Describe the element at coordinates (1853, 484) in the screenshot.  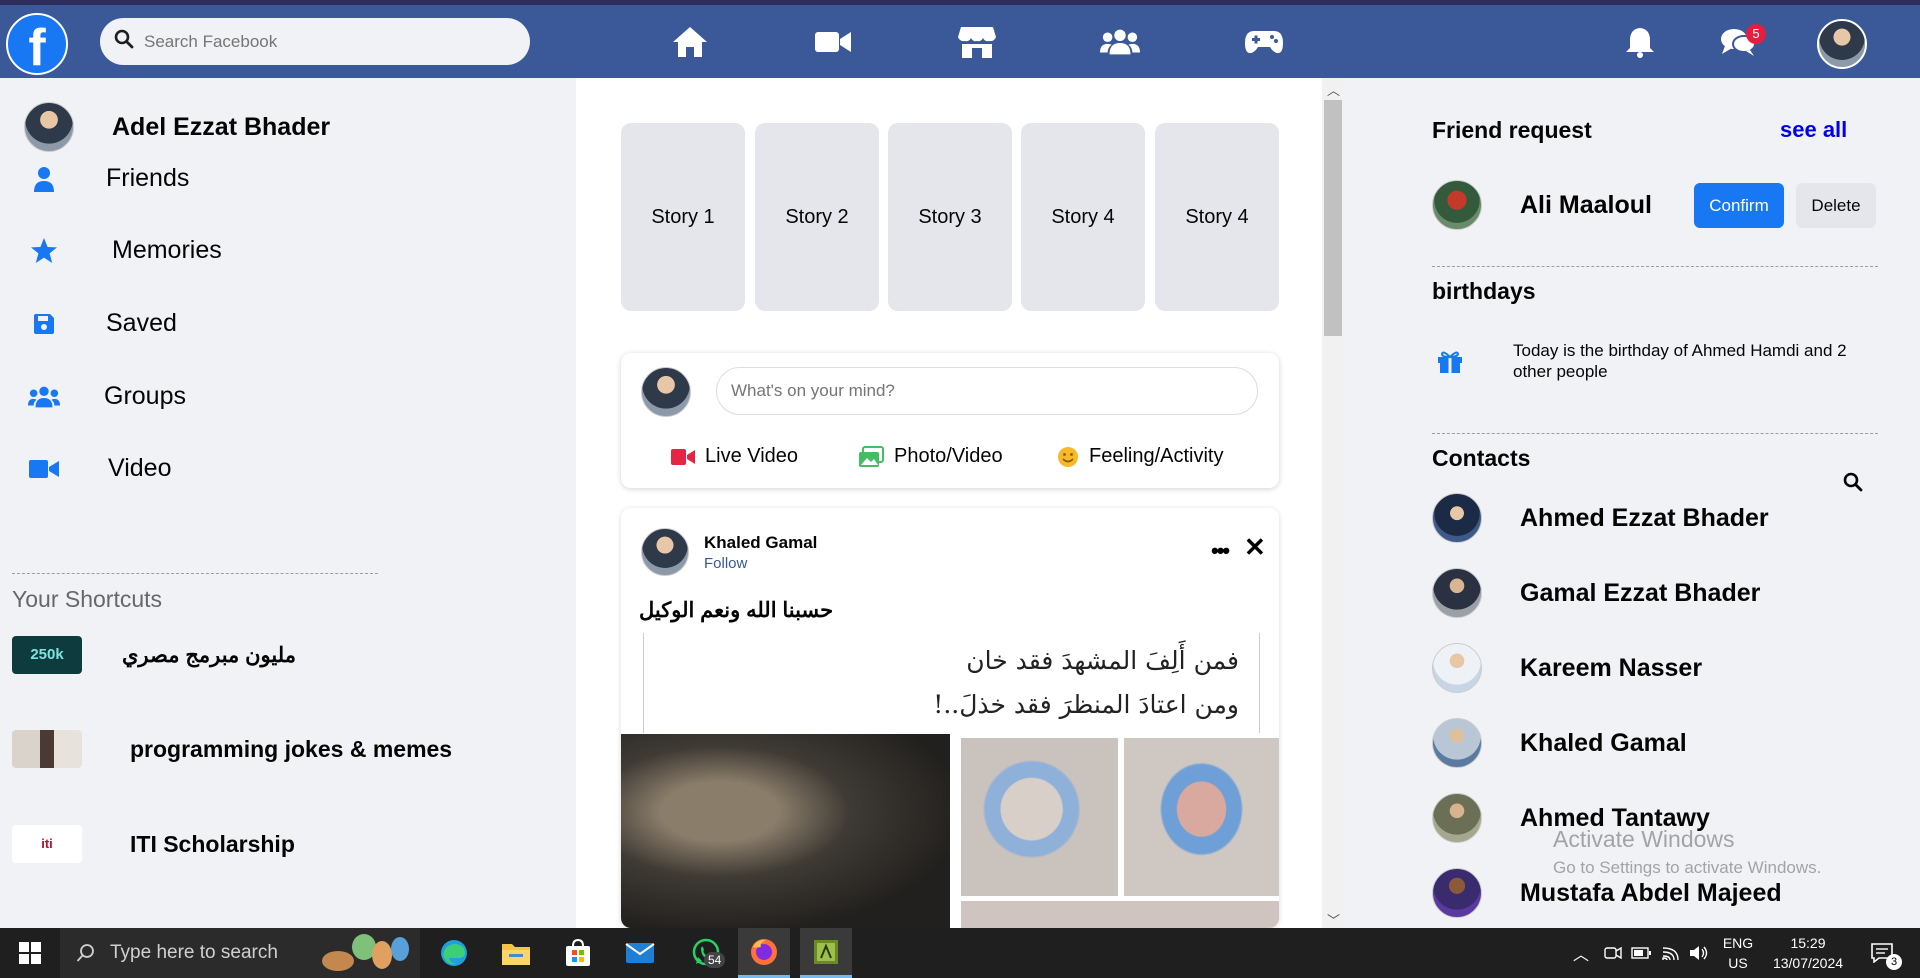
I see `search-icon` at that location.